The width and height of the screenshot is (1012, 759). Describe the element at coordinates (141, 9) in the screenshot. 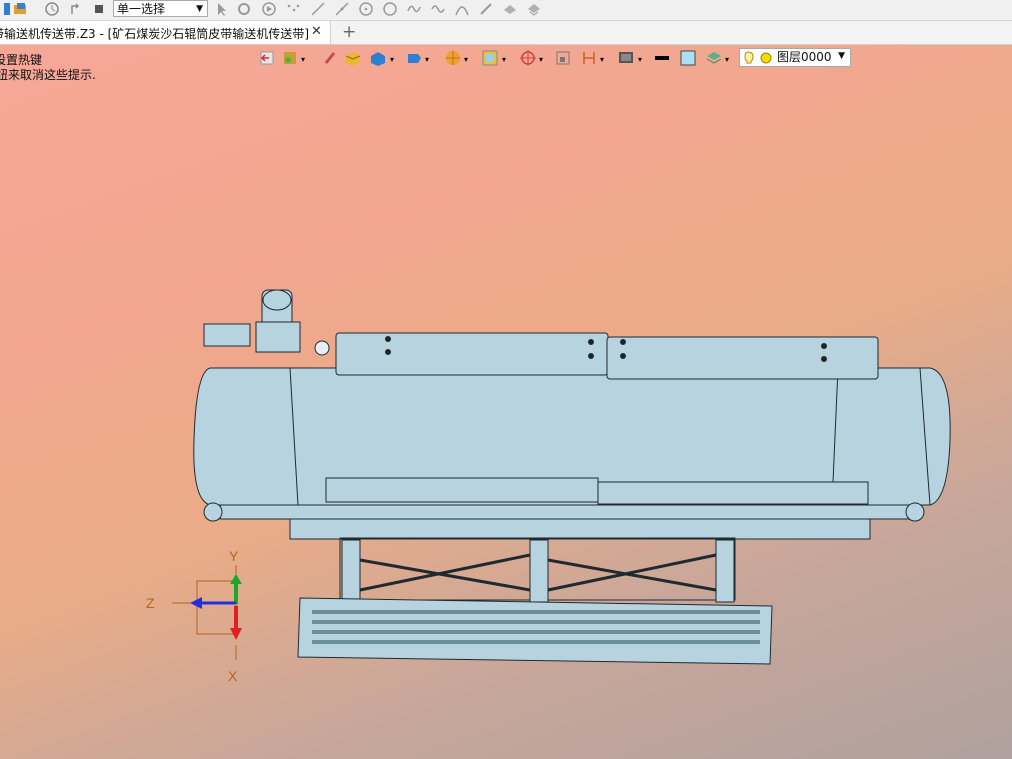

I see `selection-mode-value: 单一选择` at that location.